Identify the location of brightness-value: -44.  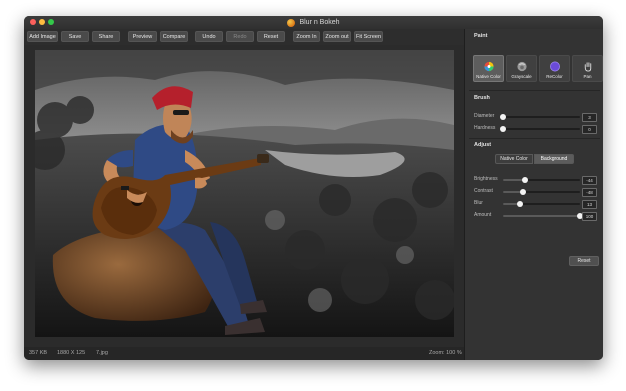
(589, 180).